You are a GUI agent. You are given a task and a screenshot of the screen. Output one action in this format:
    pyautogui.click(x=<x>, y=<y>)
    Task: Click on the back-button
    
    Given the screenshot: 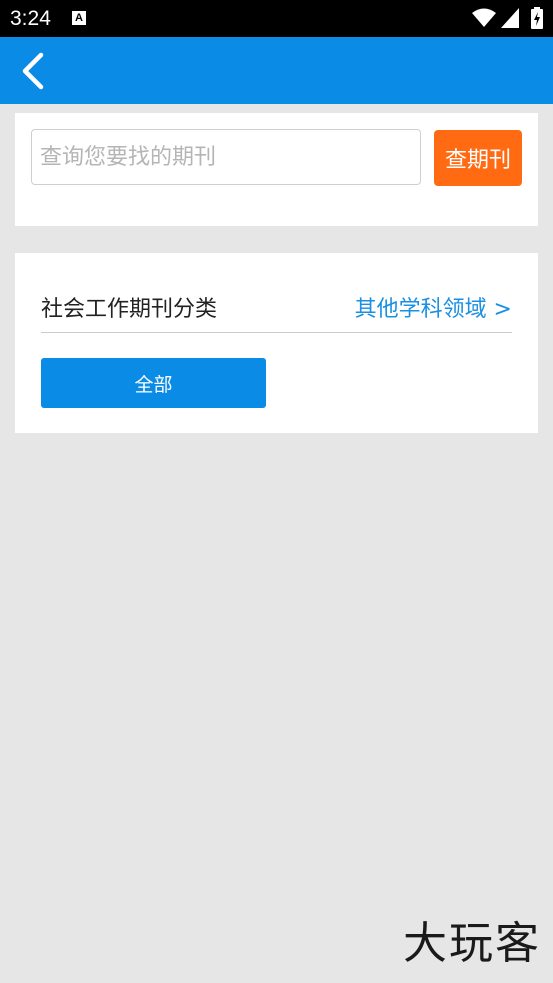 What is the action you would take?
    pyautogui.click(x=34, y=71)
    